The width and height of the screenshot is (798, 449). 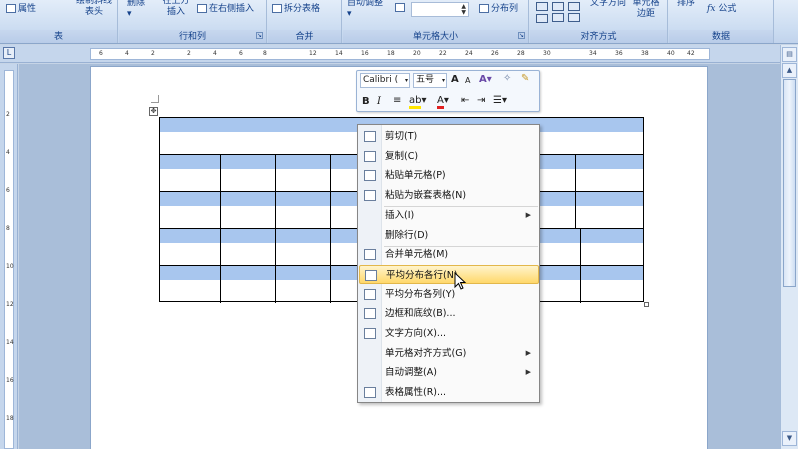 I want to click on font-name-select: Calibri (▾, so click(x=385, y=80).